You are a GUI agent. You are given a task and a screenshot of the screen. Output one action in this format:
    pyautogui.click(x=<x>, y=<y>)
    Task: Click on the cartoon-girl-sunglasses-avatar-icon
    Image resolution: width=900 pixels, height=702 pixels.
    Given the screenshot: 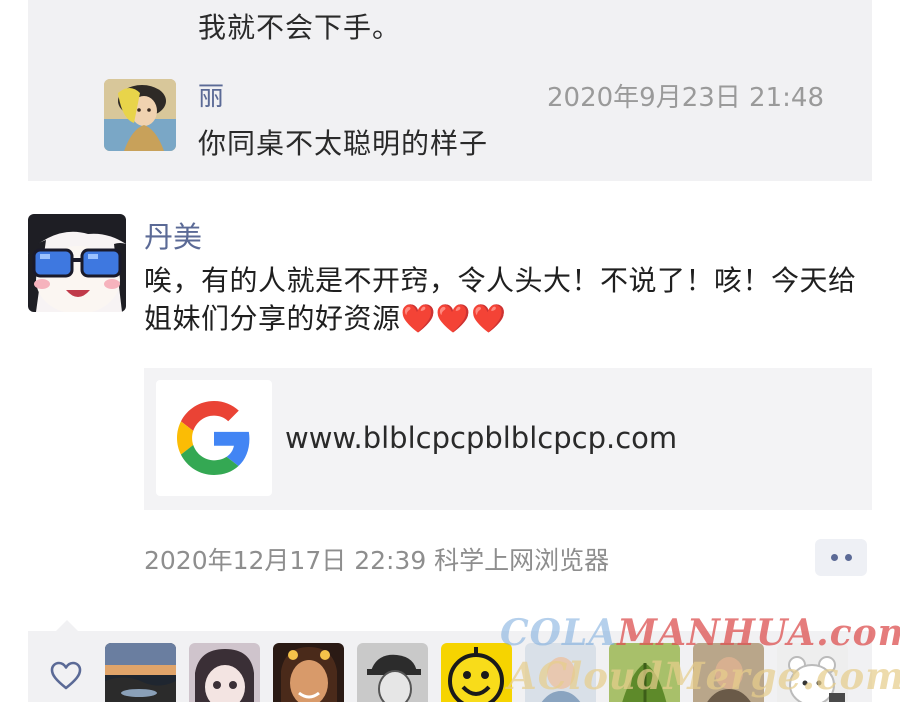 What is the action you would take?
    pyautogui.click(x=77, y=263)
    